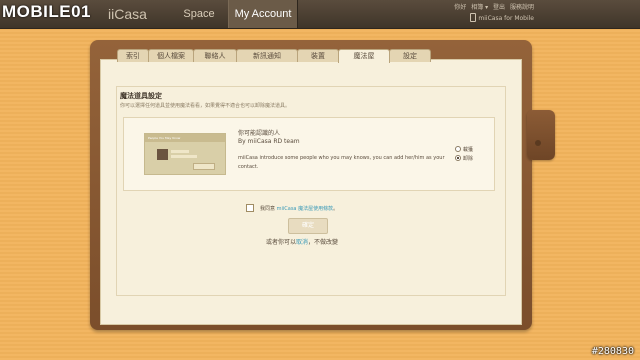  What do you see at coordinates (318, 55) in the screenshot?
I see `tab-devices: 裝置` at bounding box center [318, 55].